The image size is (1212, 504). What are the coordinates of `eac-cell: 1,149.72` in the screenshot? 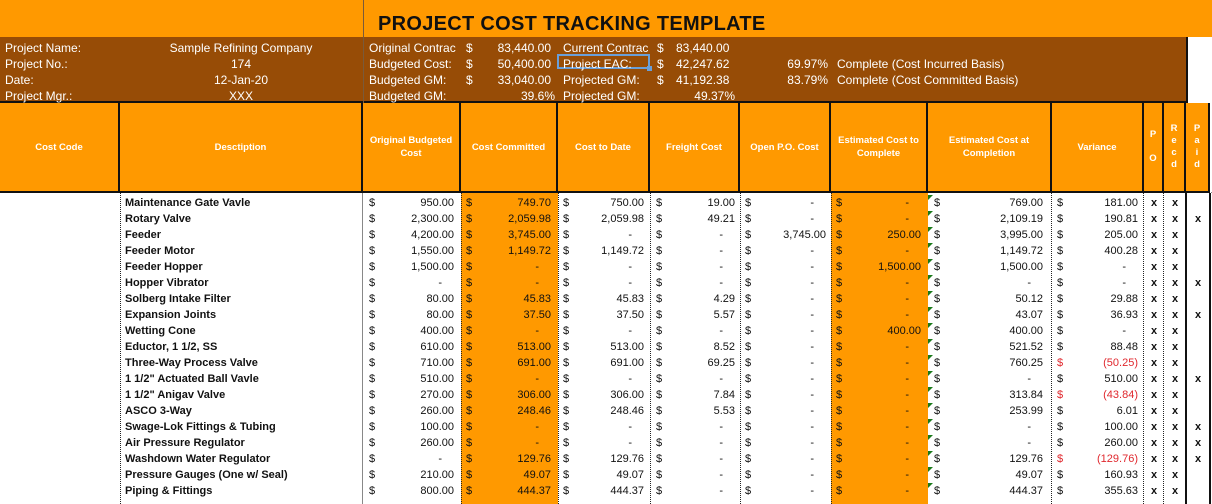 It's located at (993, 251).